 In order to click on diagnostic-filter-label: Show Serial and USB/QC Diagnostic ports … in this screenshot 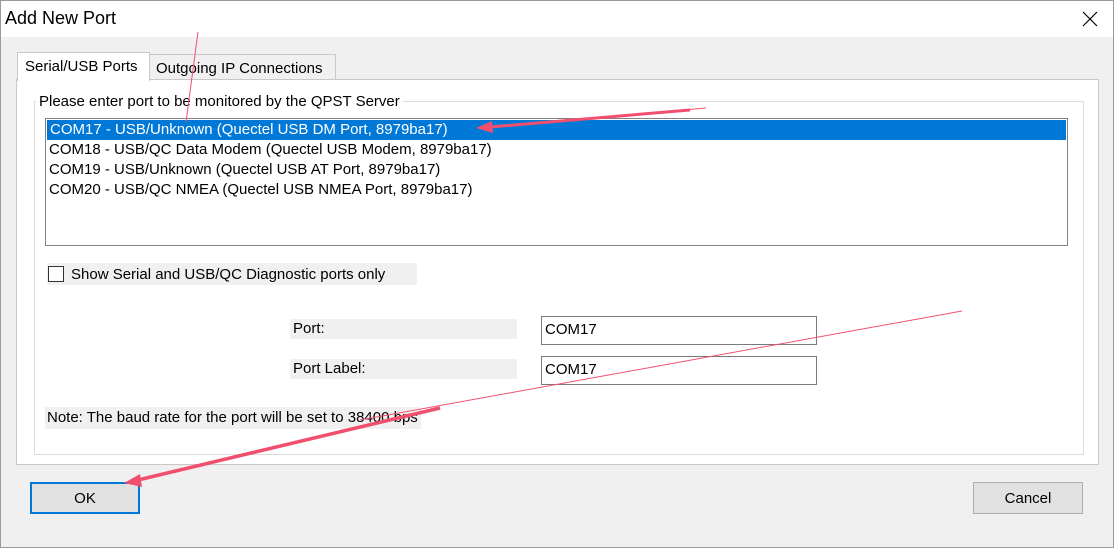, I will do `click(228, 274)`.